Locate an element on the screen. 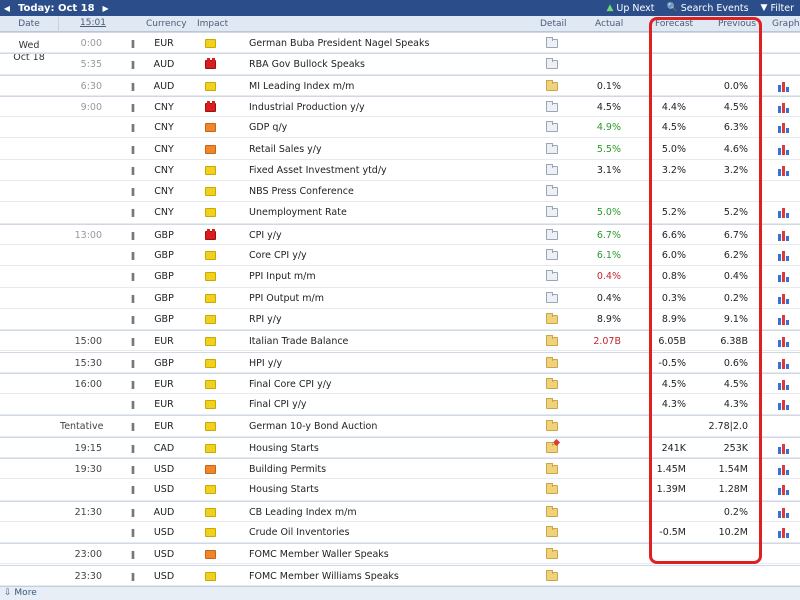 The width and height of the screenshot is (800, 600). event-row: 16:00 ❚ EUR Final Core CPI y/y 4.5% 4.5% is located at coordinates (400, 383).